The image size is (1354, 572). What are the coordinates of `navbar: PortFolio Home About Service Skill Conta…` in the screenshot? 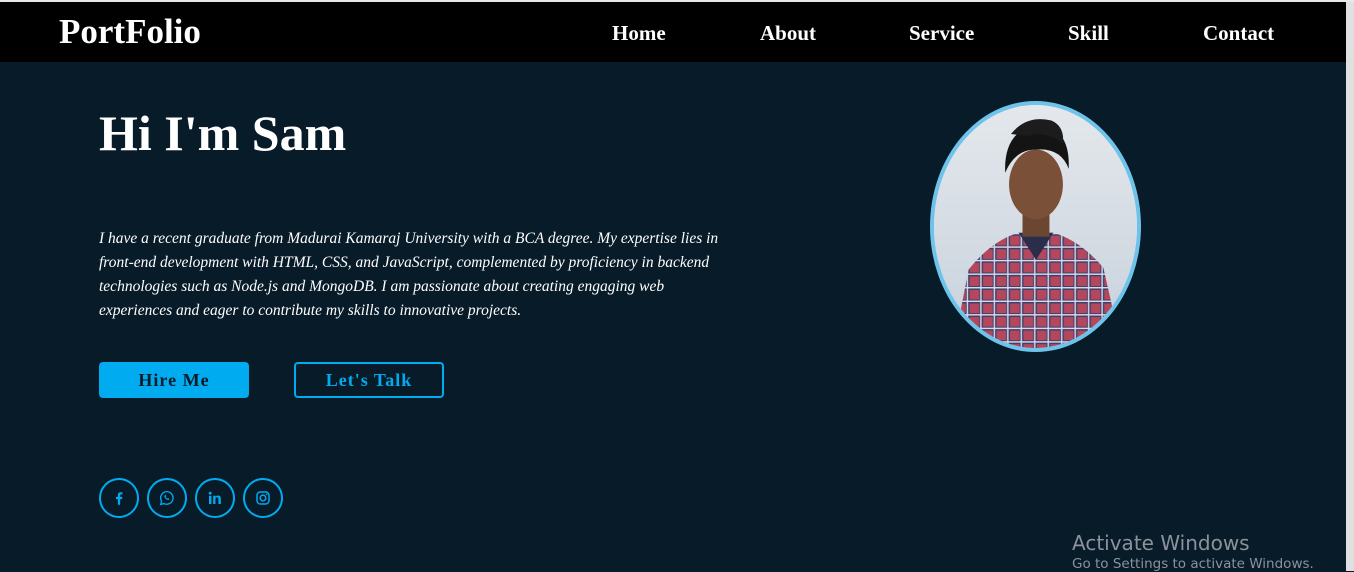 It's located at (673, 32).